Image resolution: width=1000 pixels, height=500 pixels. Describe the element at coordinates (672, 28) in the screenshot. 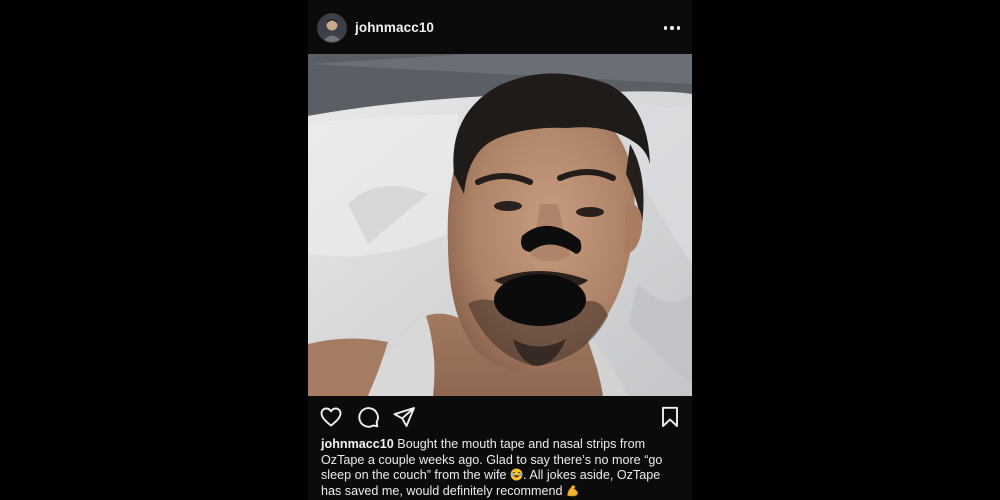

I see `more-options-icon` at that location.